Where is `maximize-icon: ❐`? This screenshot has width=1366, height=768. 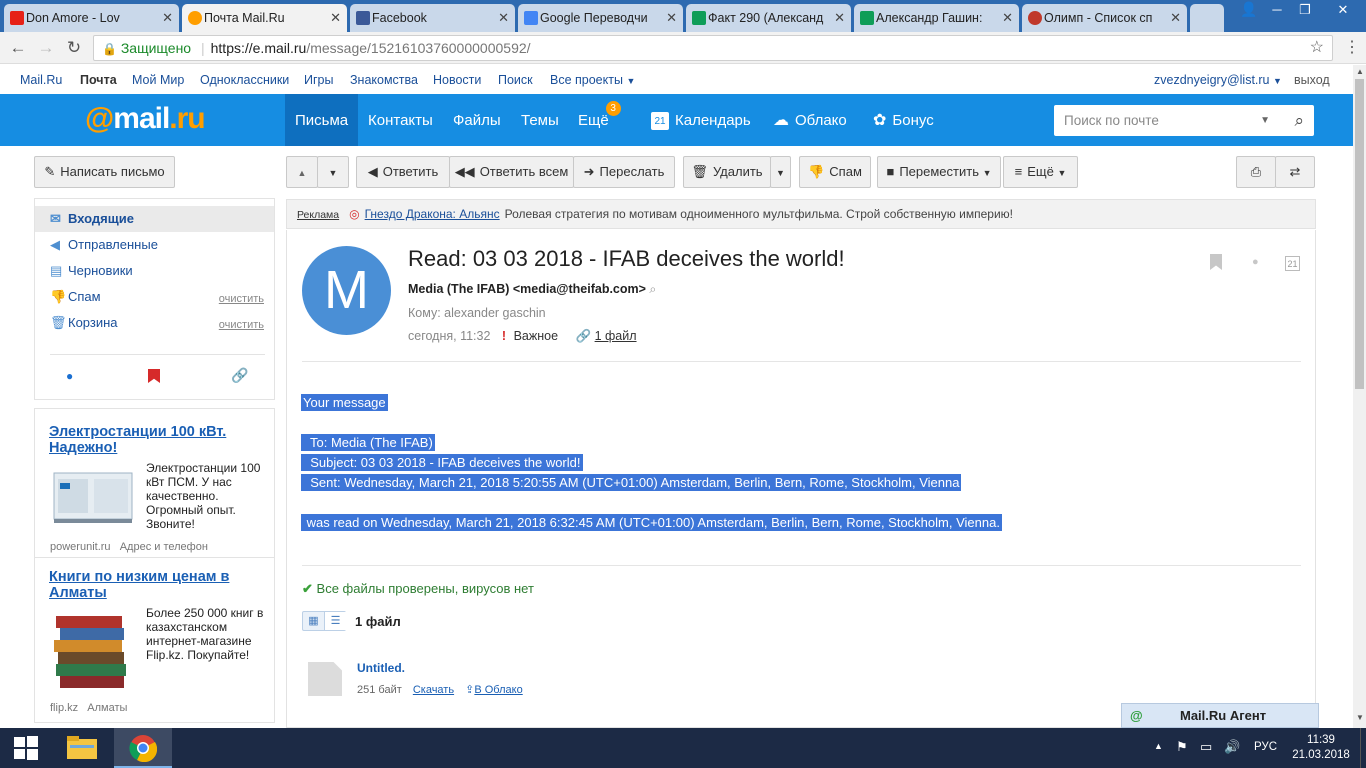
maximize-icon: ❐ is located at coordinates (1305, 10).